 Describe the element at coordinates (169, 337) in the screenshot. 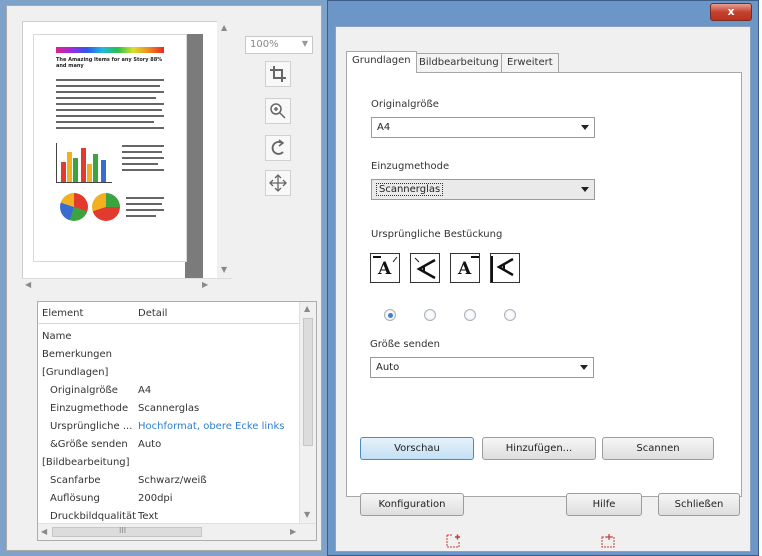

I see `table-row: Name` at that location.